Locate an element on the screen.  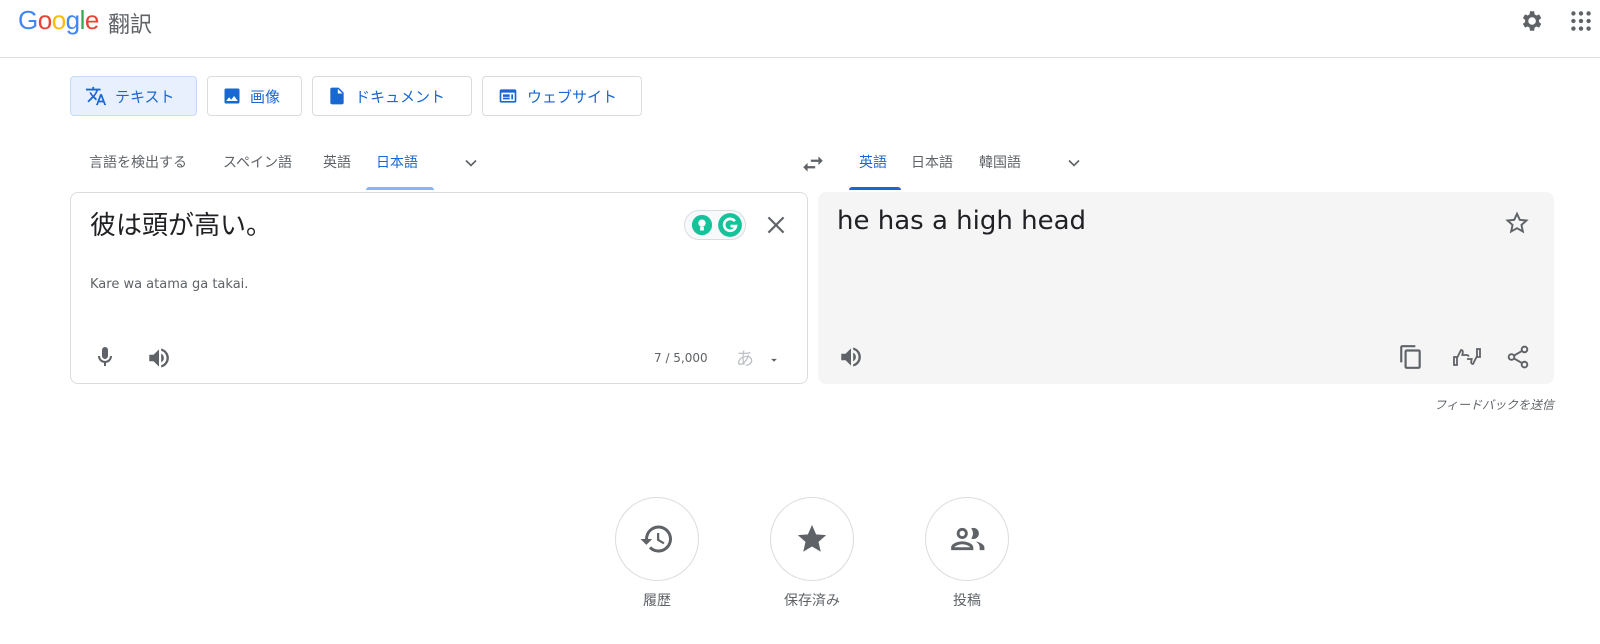
source-romanization: Kare wa atama ga takai. is located at coordinates (169, 284).